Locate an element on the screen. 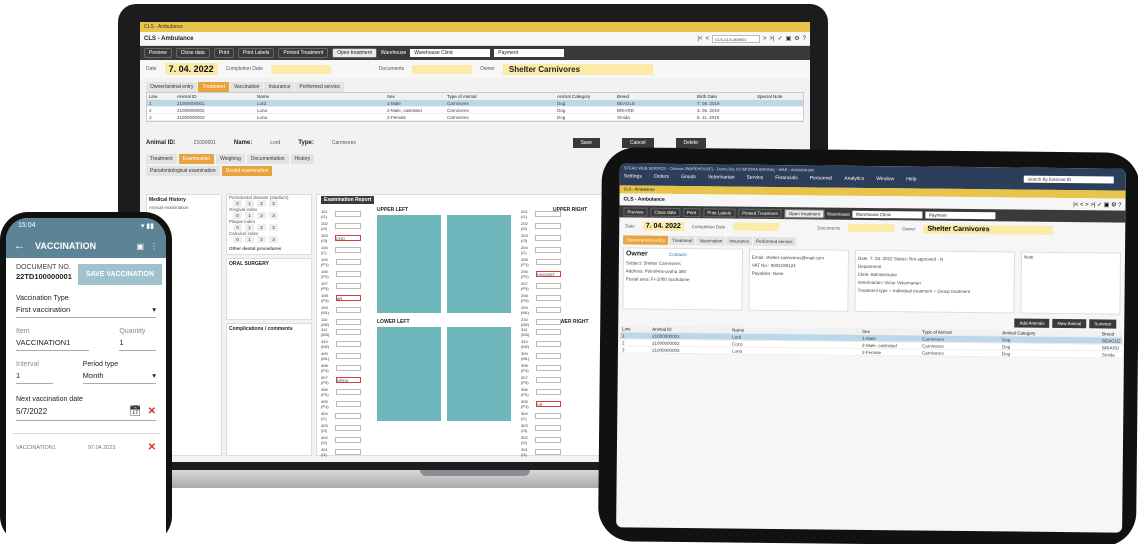 The width and height of the screenshot is (1138, 544). delete-button: Delete is located at coordinates (690, 143).